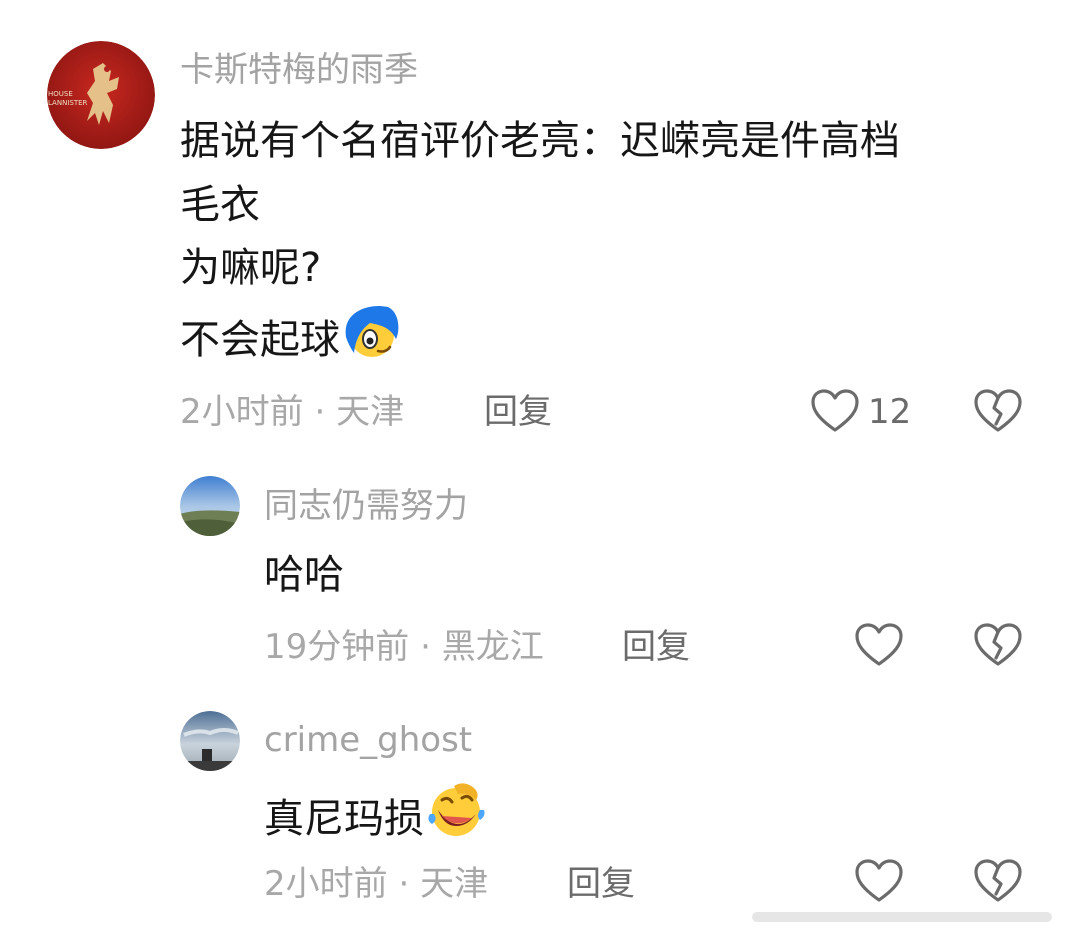 Image resolution: width=1079 pixels, height=943 pixels. What do you see at coordinates (540, 341) in the screenshot?
I see `comment-line: 不会起球` at bounding box center [540, 341].